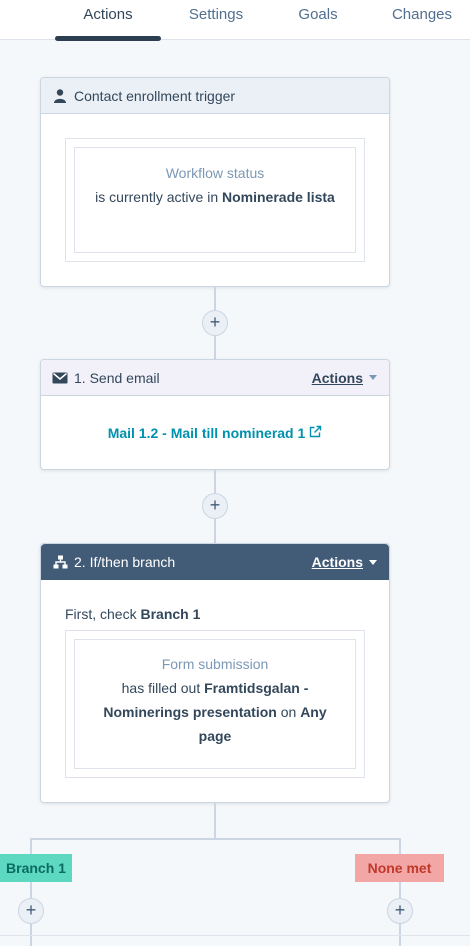  What do you see at coordinates (125, 562) in the screenshot?
I see `if-then-title: 2. If/then branch` at bounding box center [125, 562].